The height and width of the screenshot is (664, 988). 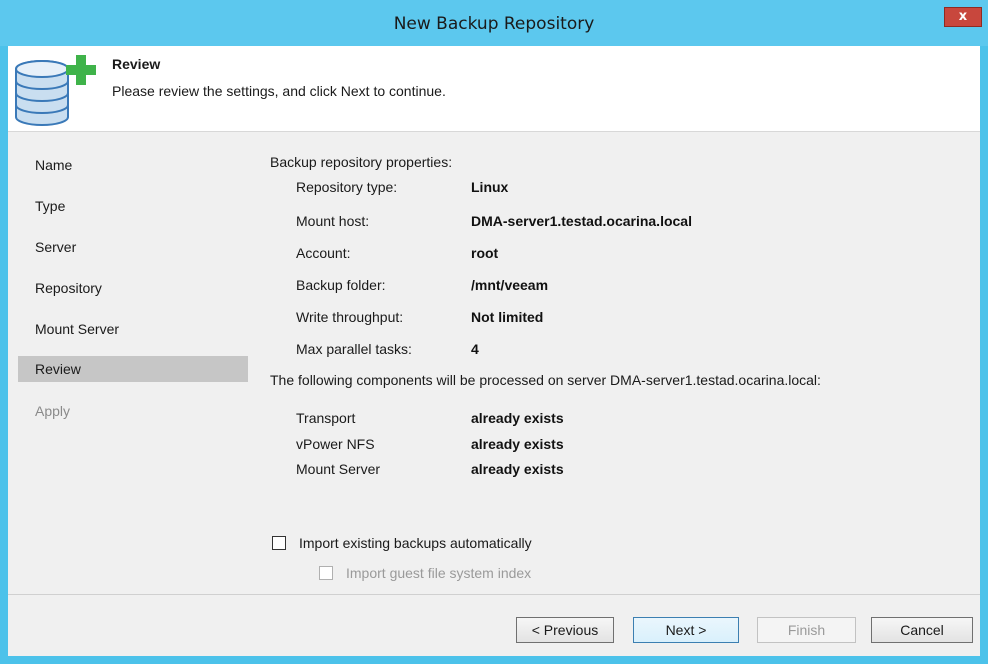 I want to click on finish-button: Finish, so click(x=806, y=630).